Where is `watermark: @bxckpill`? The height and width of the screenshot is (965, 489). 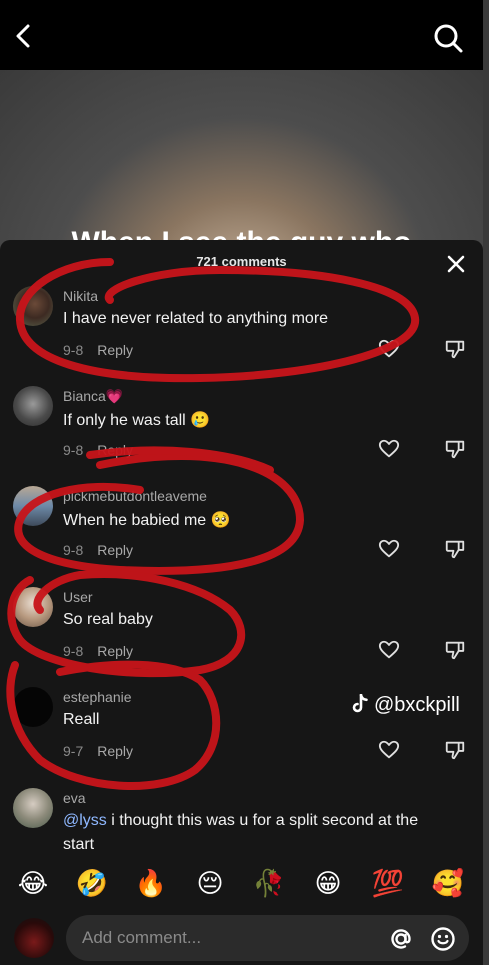 watermark: @bxckpill is located at coordinates (406, 706).